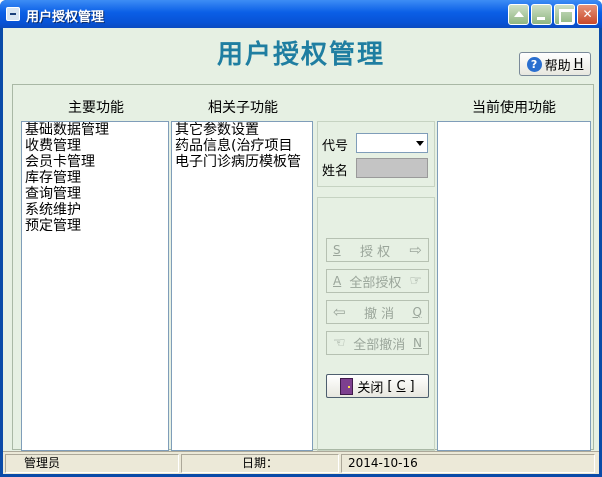 The height and width of the screenshot is (477, 602). What do you see at coordinates (420, 143) in the screenshot?
I see `chevron-down-icon` at bounding box center [420, 143].